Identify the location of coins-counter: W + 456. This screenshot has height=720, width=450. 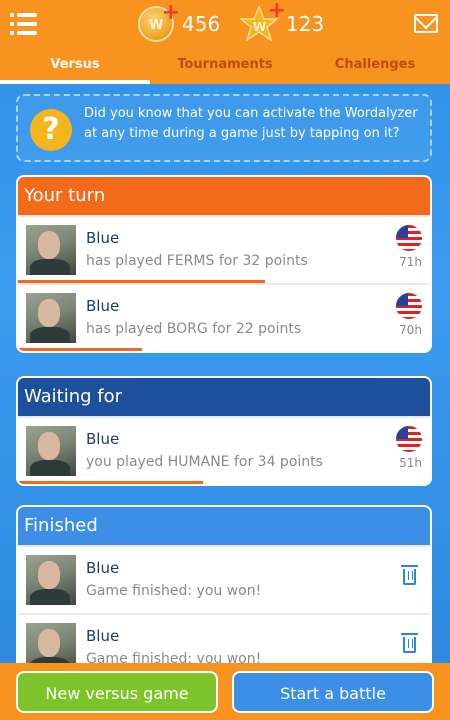
(179, 22).